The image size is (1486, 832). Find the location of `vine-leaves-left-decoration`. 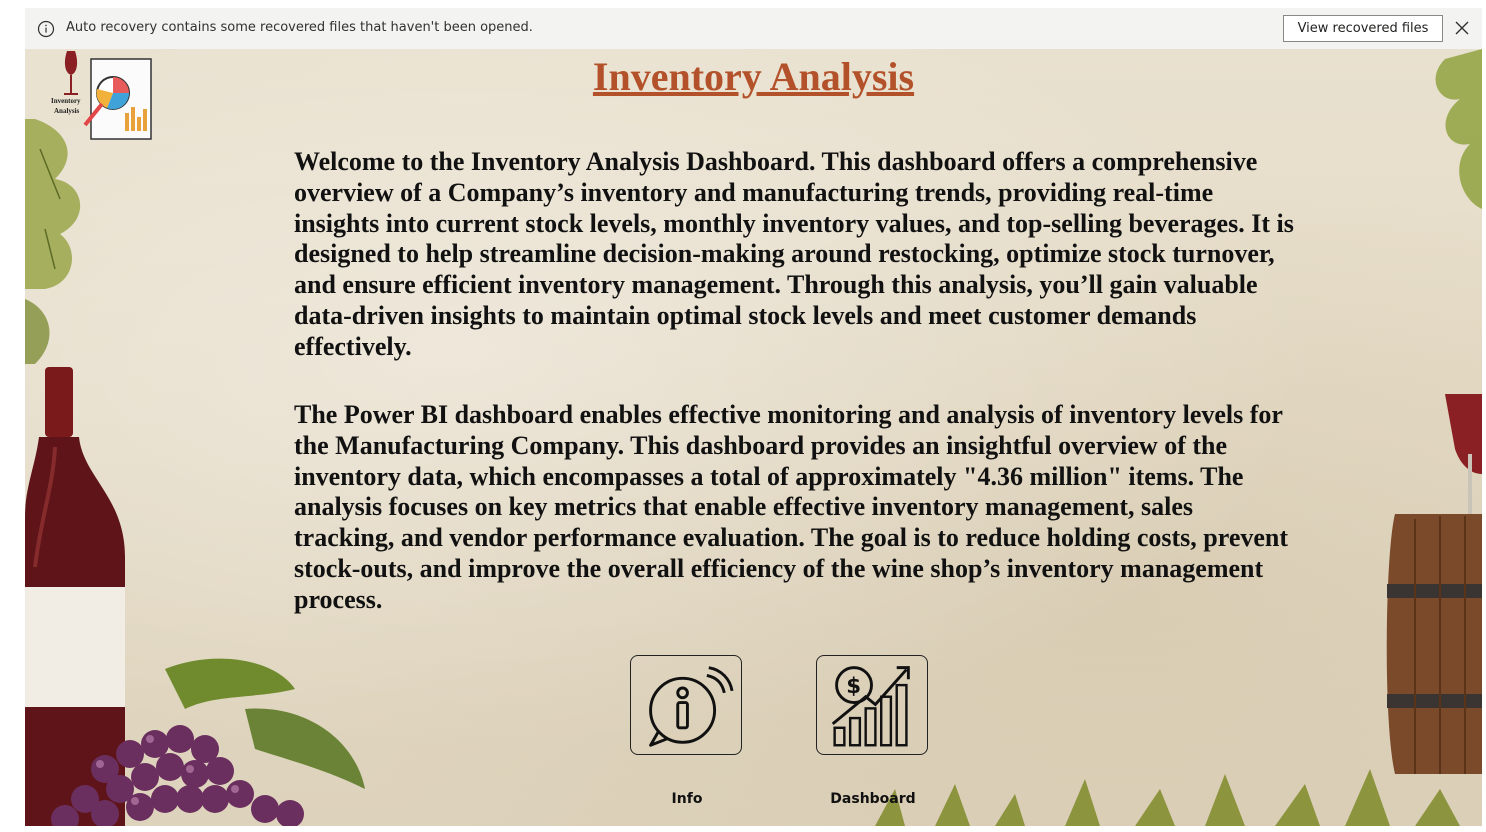

vine-leaves-left-decoration is located at coordinates (53, 241).